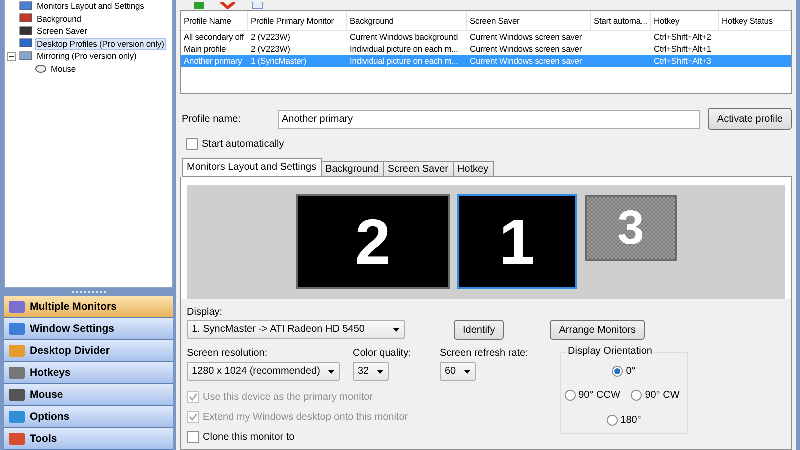 The image size is (800, 450). I want to click on tab: Monitors Layout and Settings, so click(252, 167).